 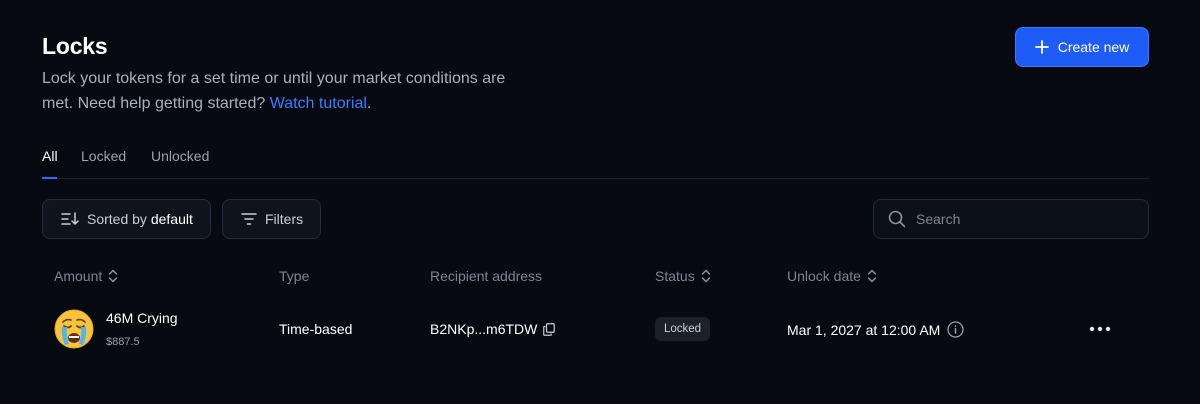 I want to click on column-label-type: Type, so click(x=294, y=276).